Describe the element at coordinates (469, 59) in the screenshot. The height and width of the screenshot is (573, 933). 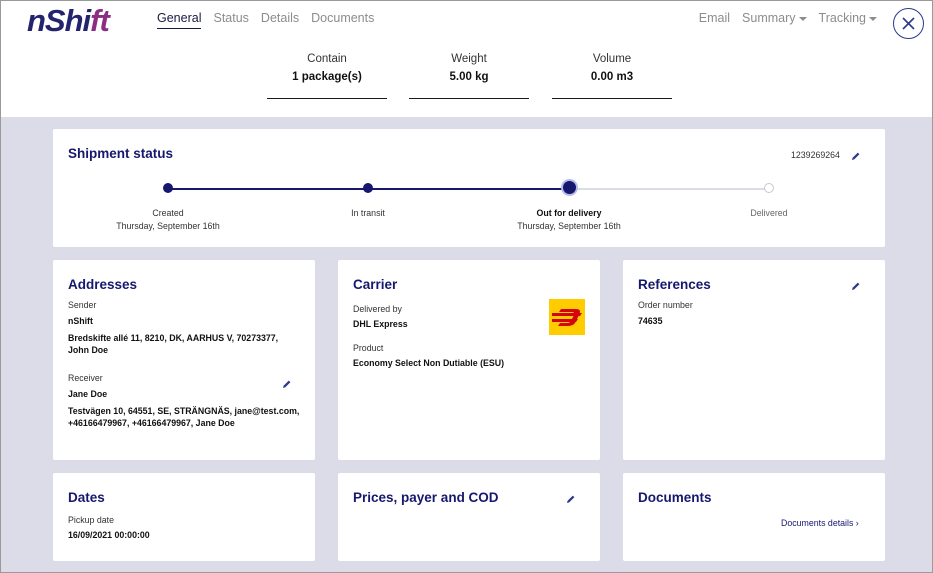
I see `summary-label: Weight` at that location.